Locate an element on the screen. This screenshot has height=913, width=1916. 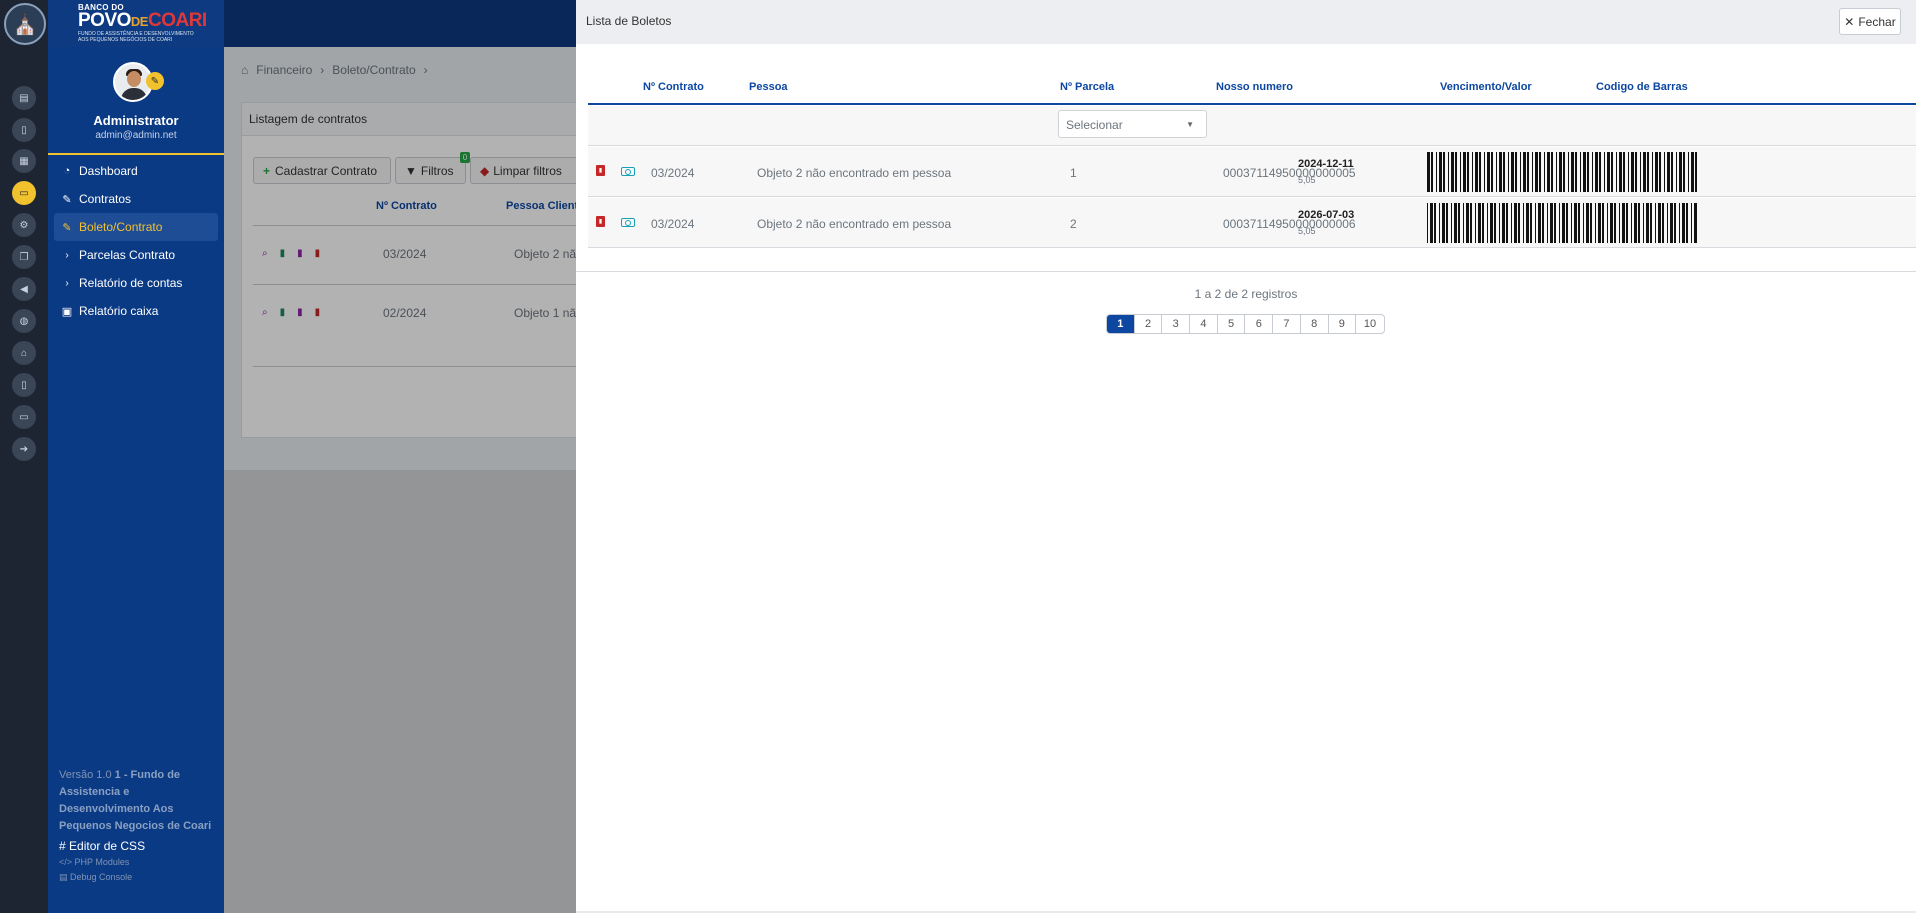
pagination: 1 2 3 4 5 6 7 8 9 10 is located at coordinates (1245, 324).